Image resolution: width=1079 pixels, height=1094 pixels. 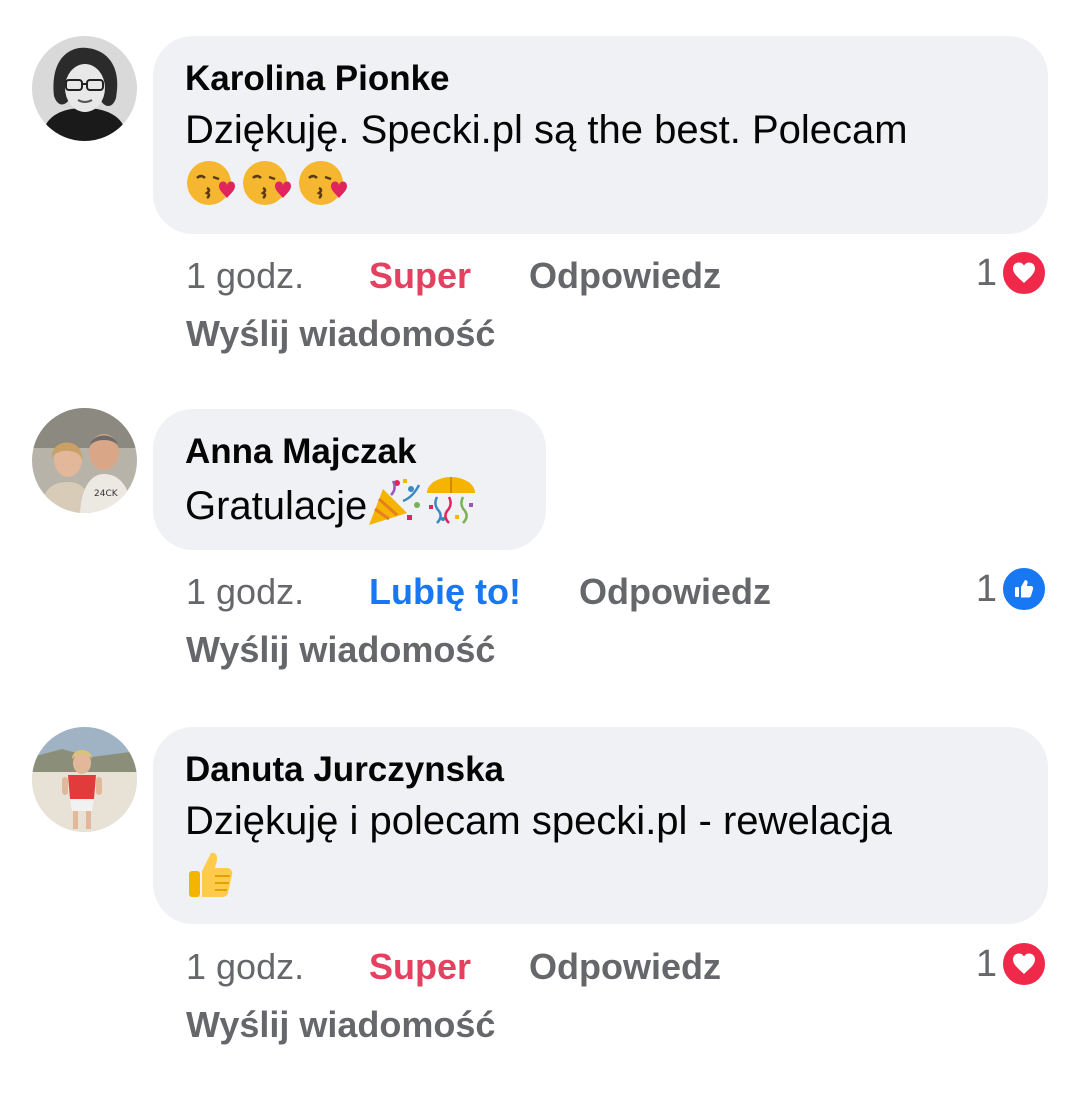 I want to click on confetti-ball-emoji-icon, so click(x=451, y=508).